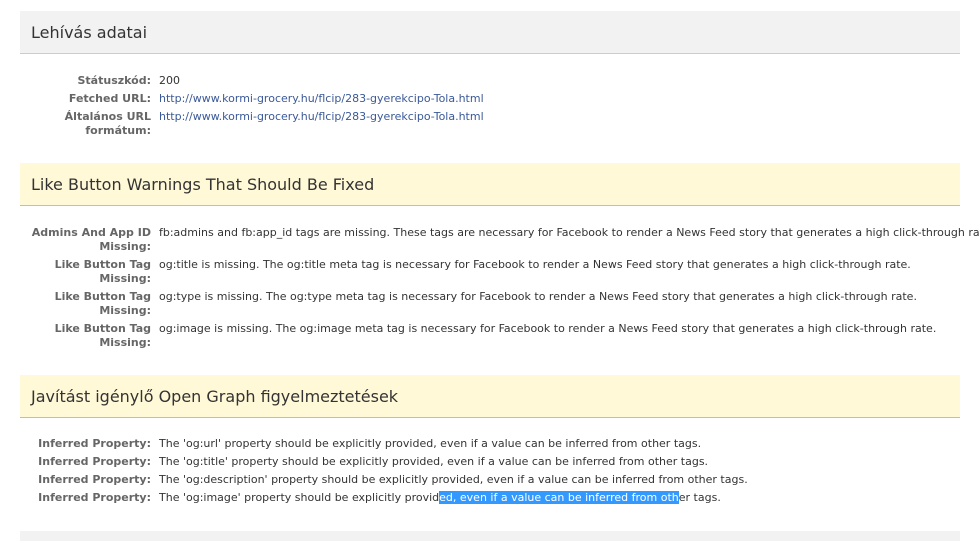 Image resolution: width=980 pixels, height=541 pixels. I want to click on fetch-section-title: Lehívás adatai, so click(89, 32).